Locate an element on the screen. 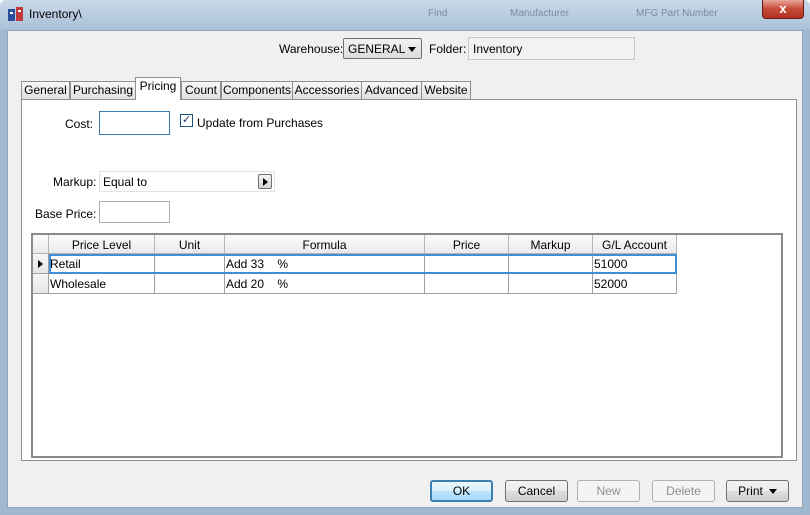 Image resolution: width=810 pixels, height=515 pixels. cell-formula: Add 33 % is located at coordinates (325, 264).